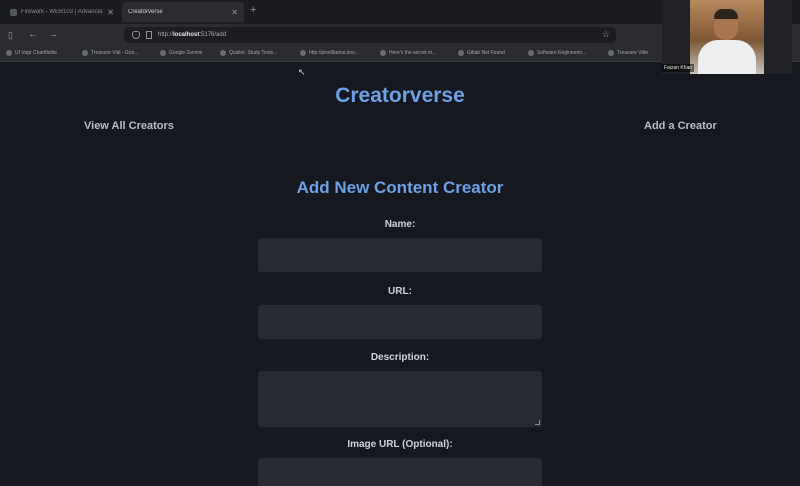 The height and width of the screenshot is (486, 800). What do you see at coordinates (606, 34) in the screenshot?
I see `star-icon: ☆` at bounding box center [606, 34].